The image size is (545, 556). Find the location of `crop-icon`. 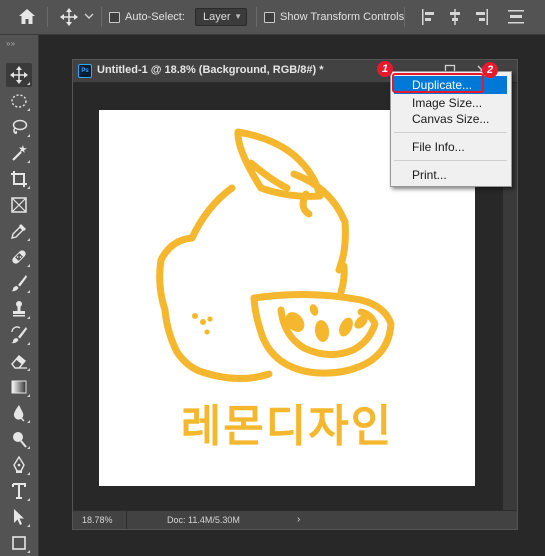

crop-icon is located at coordinates (19, 179).